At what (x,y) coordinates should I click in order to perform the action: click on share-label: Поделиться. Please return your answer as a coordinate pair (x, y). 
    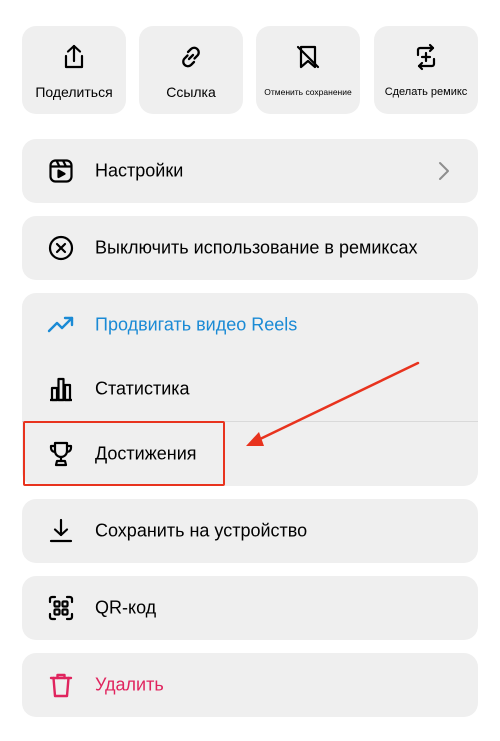
    Looking at the image, I should click on (74, 92).